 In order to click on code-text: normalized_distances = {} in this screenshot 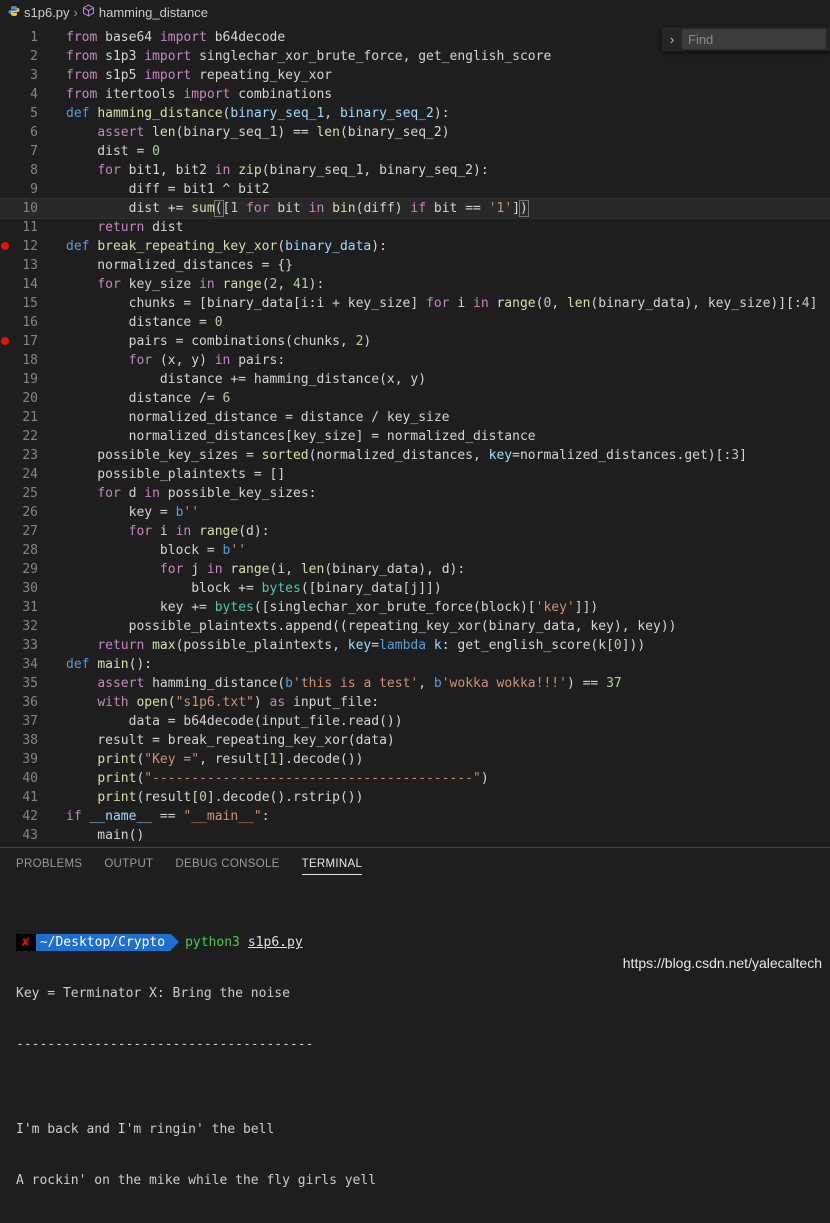, I will do `click(179, 265)`.